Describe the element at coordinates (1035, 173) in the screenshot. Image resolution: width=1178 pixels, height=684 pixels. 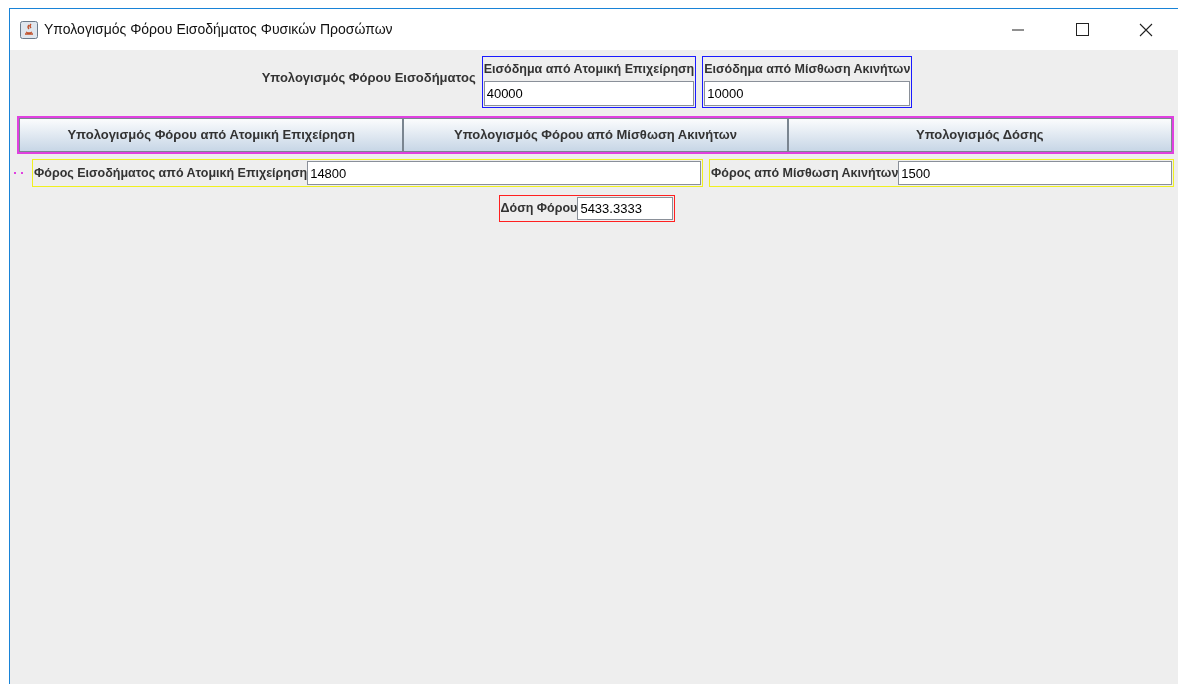
I see `result-field: 1500` at that location.